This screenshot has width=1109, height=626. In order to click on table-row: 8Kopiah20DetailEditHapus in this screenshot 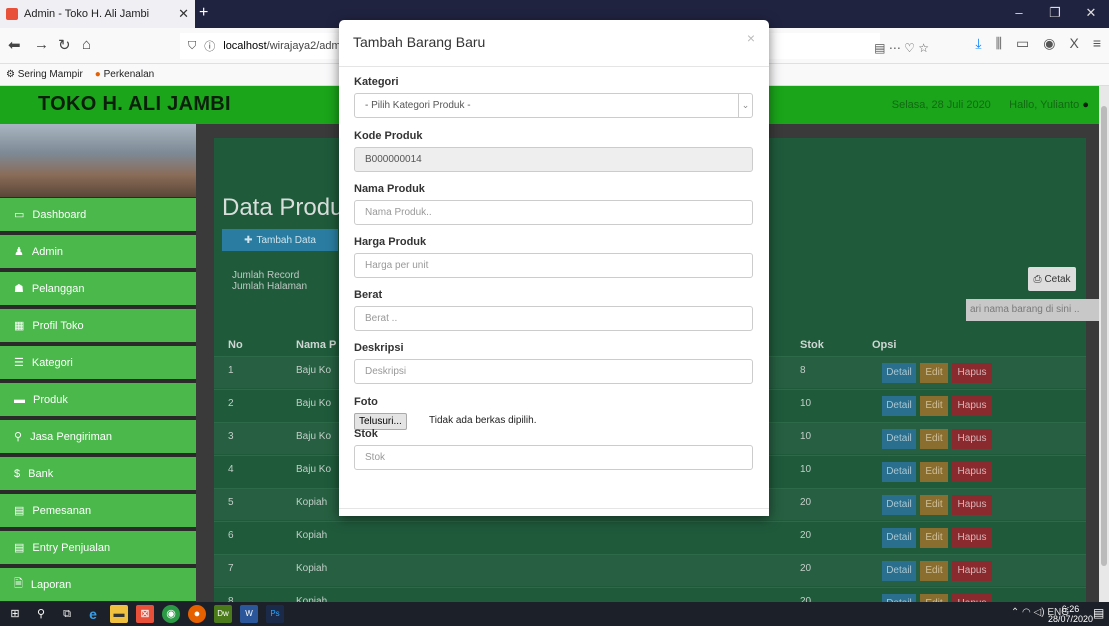, I will do `click(650, 594)`.